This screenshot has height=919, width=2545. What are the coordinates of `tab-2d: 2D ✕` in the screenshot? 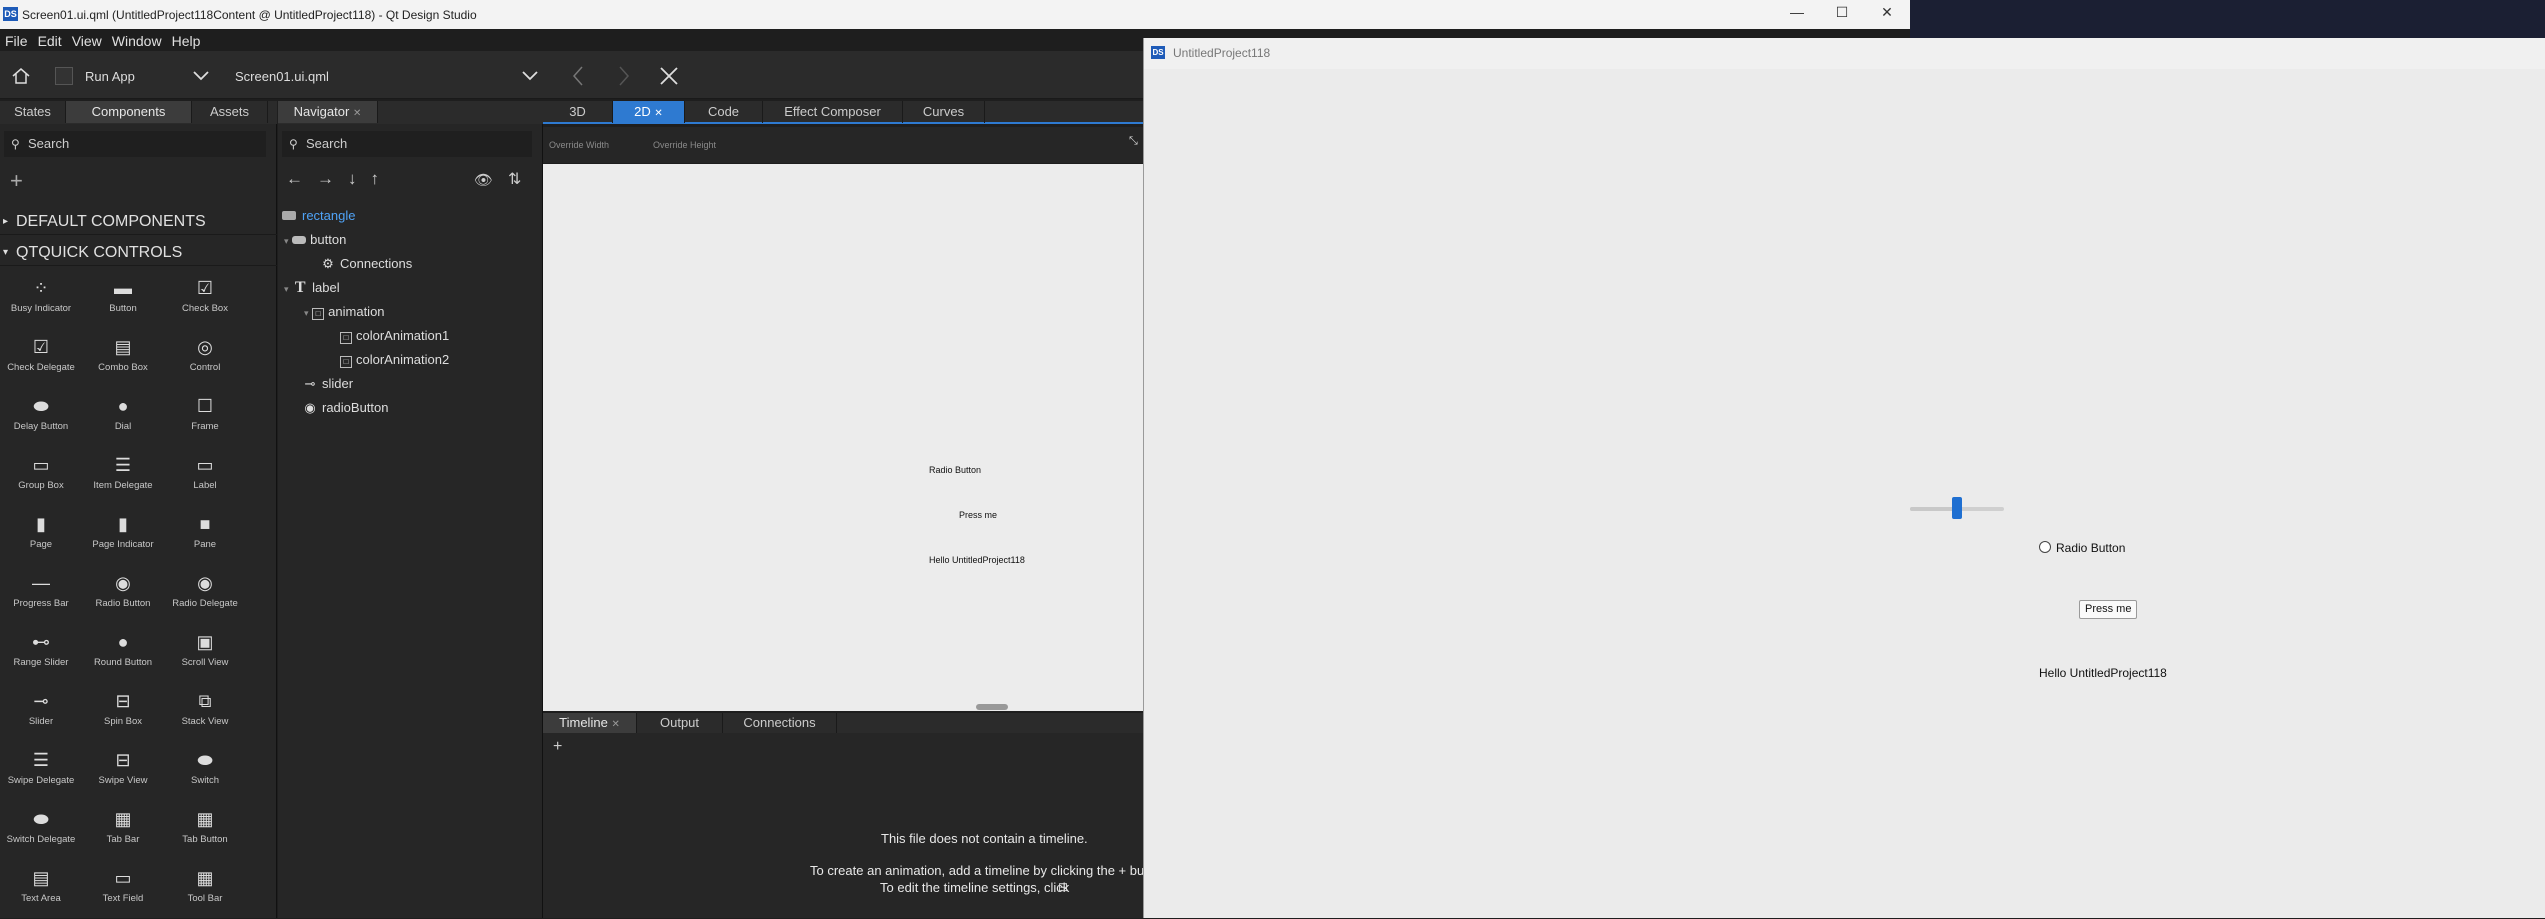 It's located at (649, 112).